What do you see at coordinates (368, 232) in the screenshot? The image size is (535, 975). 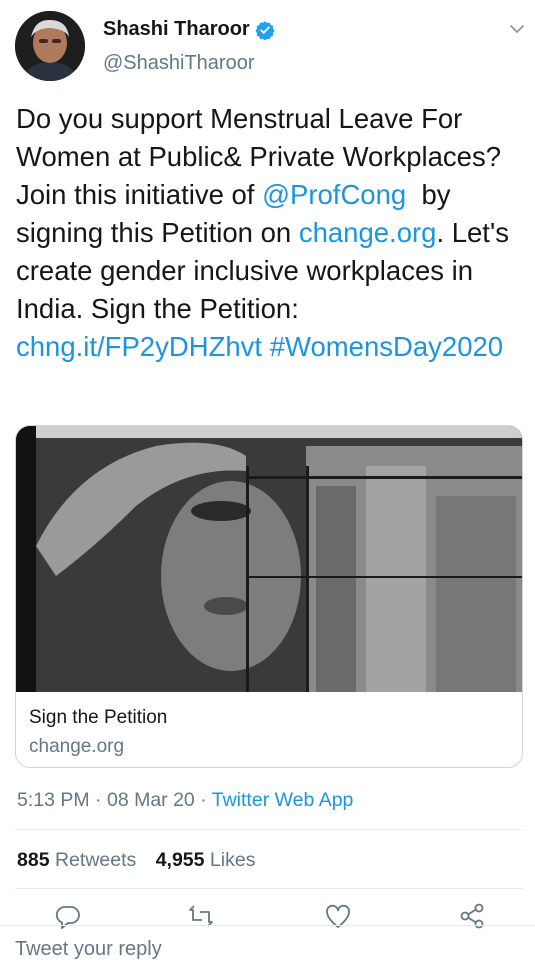 I see `tweet-link: change.org` at bounding box center [368, 232].